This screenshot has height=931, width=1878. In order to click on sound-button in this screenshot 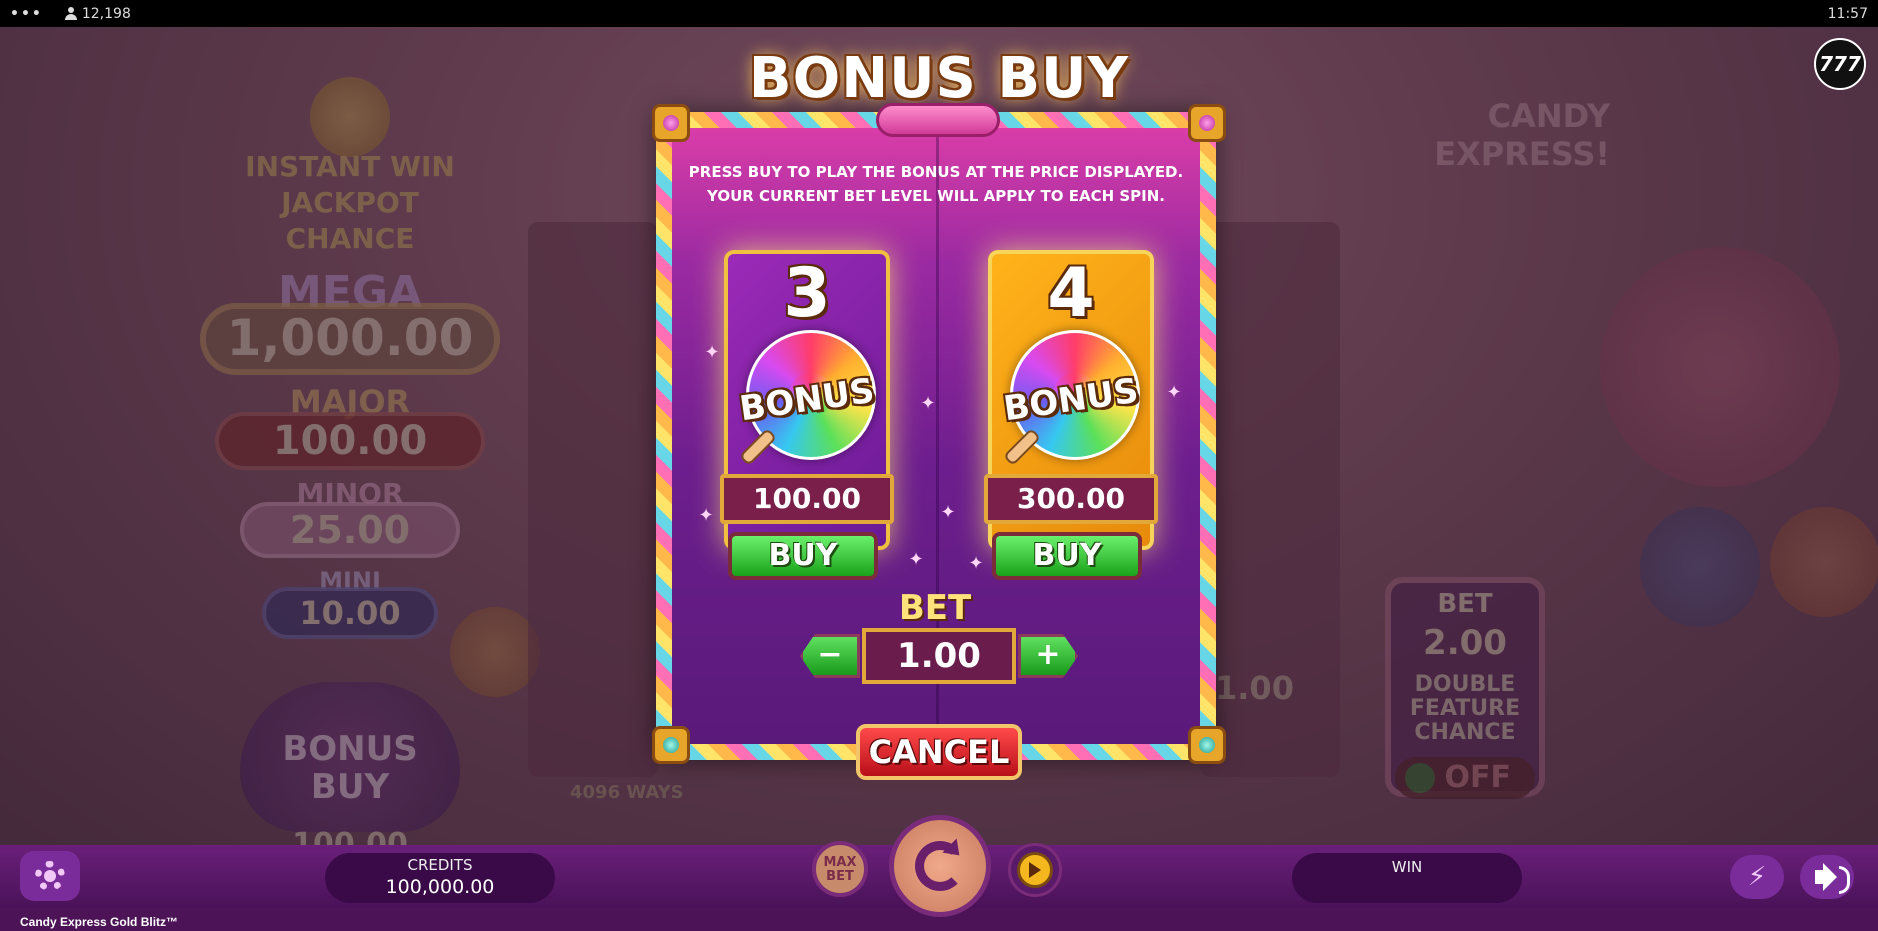, I will do `click(1827, 877)`.